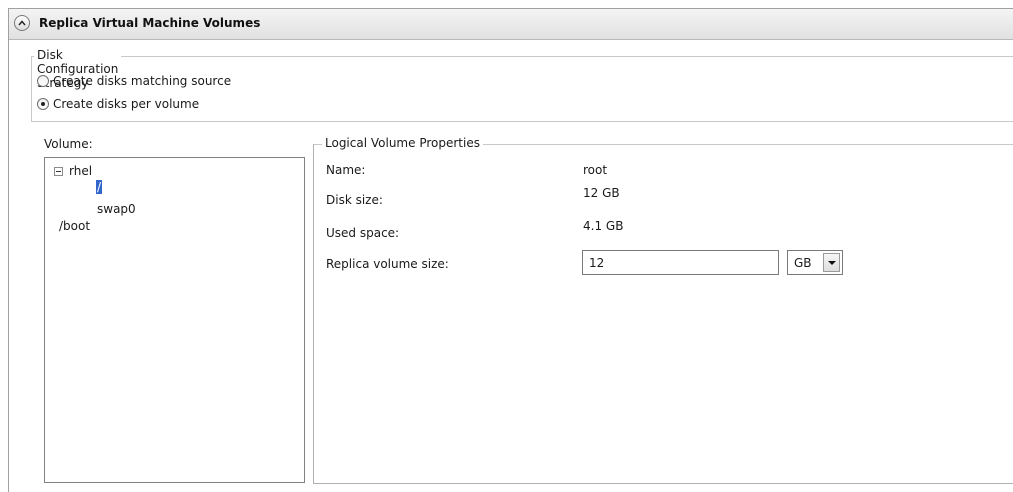  What do you see at coordinates (80, 171) in the screenshot?
I see `tree-item-rhel: rhel` at bounding box center [80, 171].